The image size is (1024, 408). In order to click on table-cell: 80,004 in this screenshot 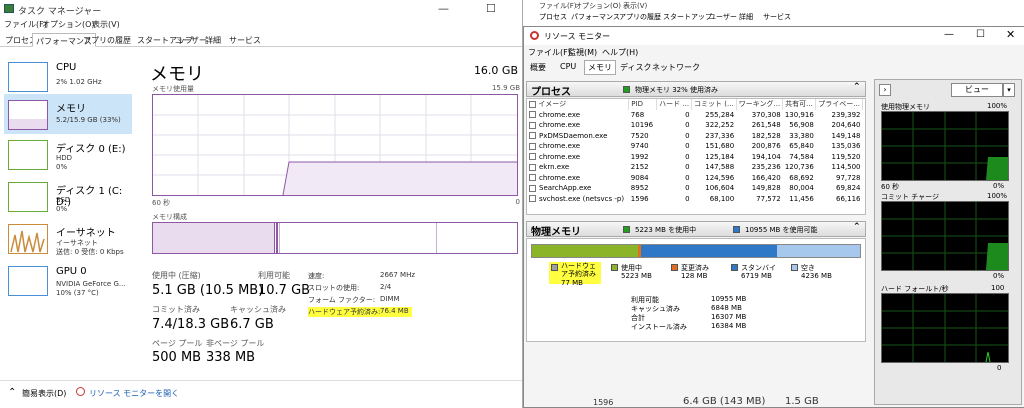, I will do `click(801, 188)`.